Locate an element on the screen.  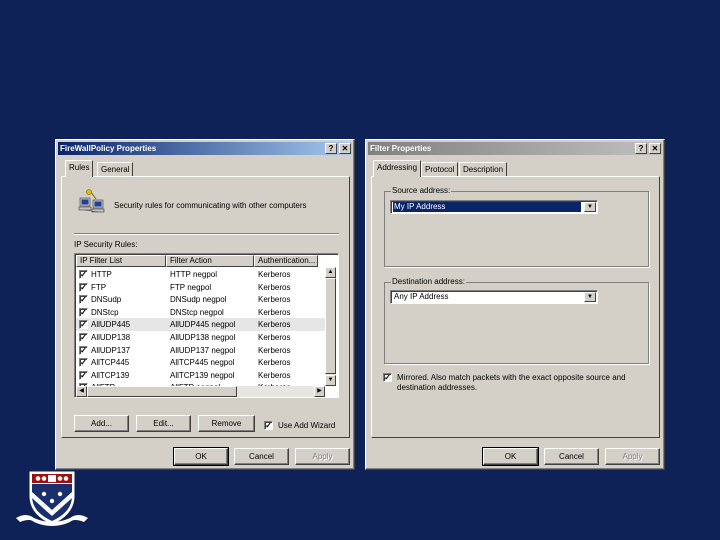
tab-description: Description is located at coordinates (483, 169).